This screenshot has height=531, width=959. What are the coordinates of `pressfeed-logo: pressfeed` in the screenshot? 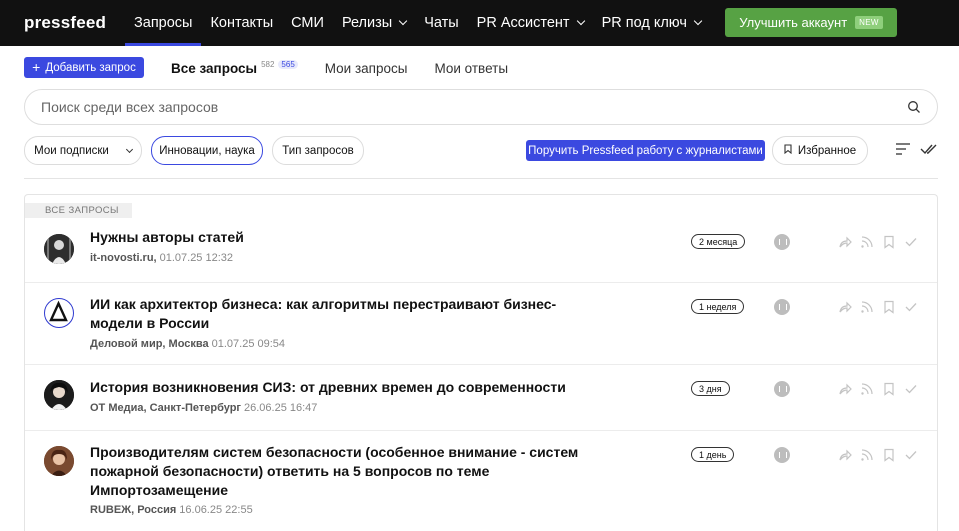 It's located at (65, 23).